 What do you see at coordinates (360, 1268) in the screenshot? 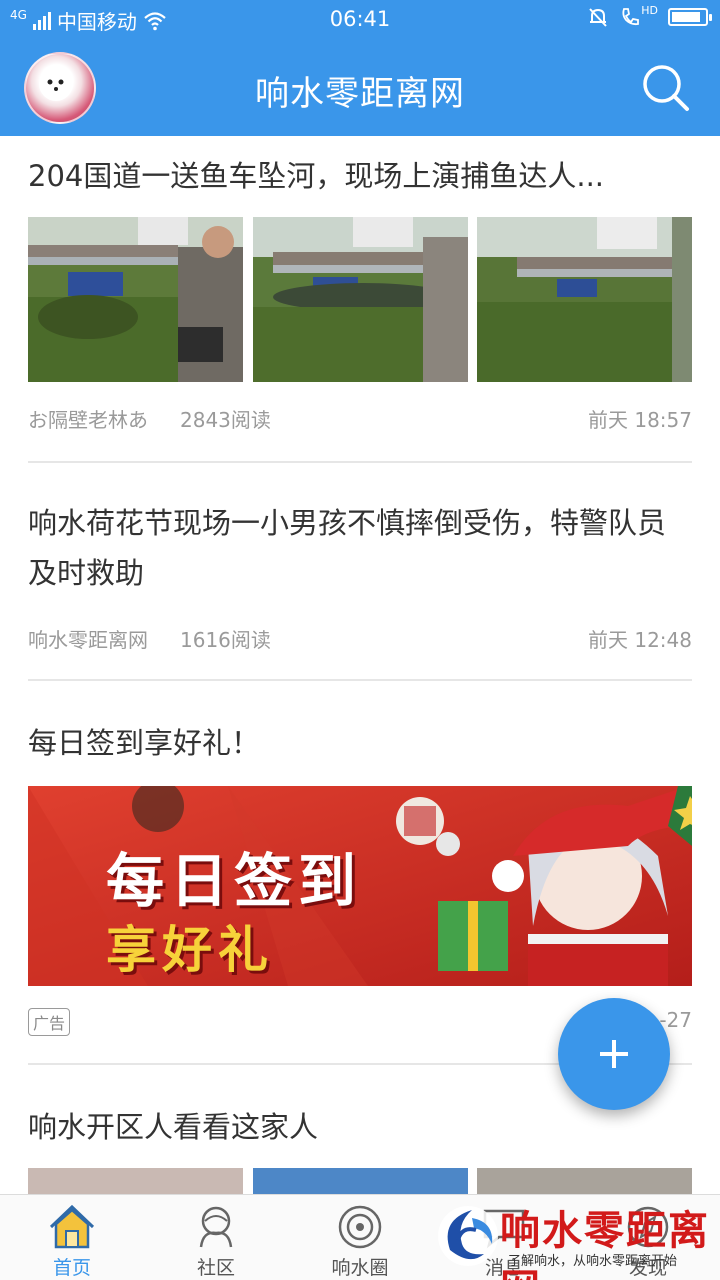
I see `nav-label: 响水圈` at bounding box center [360, 1268].